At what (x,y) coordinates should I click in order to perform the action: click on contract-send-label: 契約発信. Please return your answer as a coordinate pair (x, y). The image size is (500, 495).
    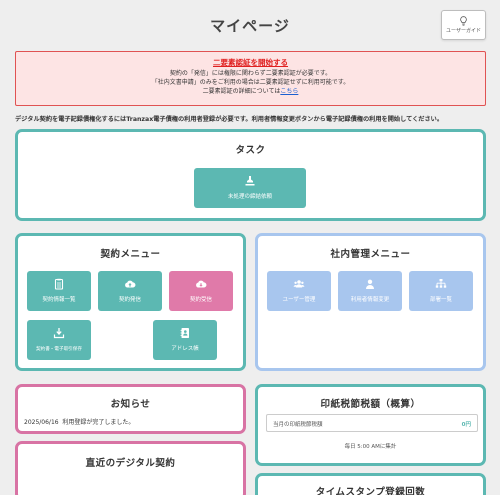
    Looking at the image, I should click on (129, 300).